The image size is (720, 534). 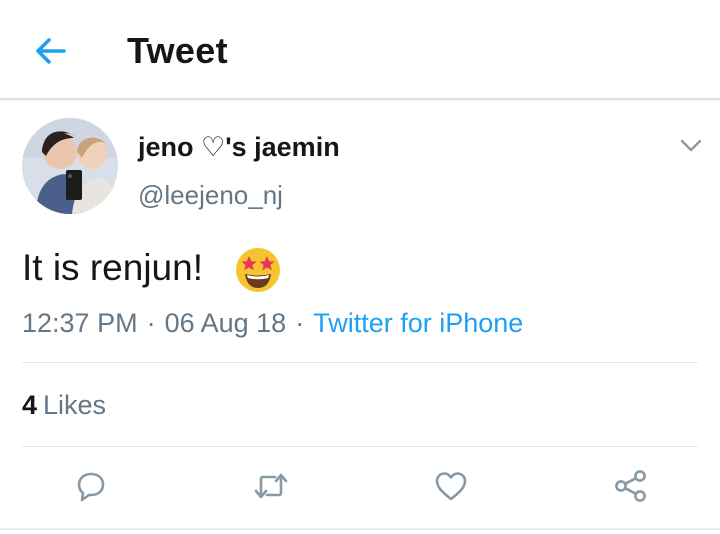 What do you see at coordinates (177, 50) in the screenshot?
I see `page-title: Tweet` at bounding box center [177, 50].